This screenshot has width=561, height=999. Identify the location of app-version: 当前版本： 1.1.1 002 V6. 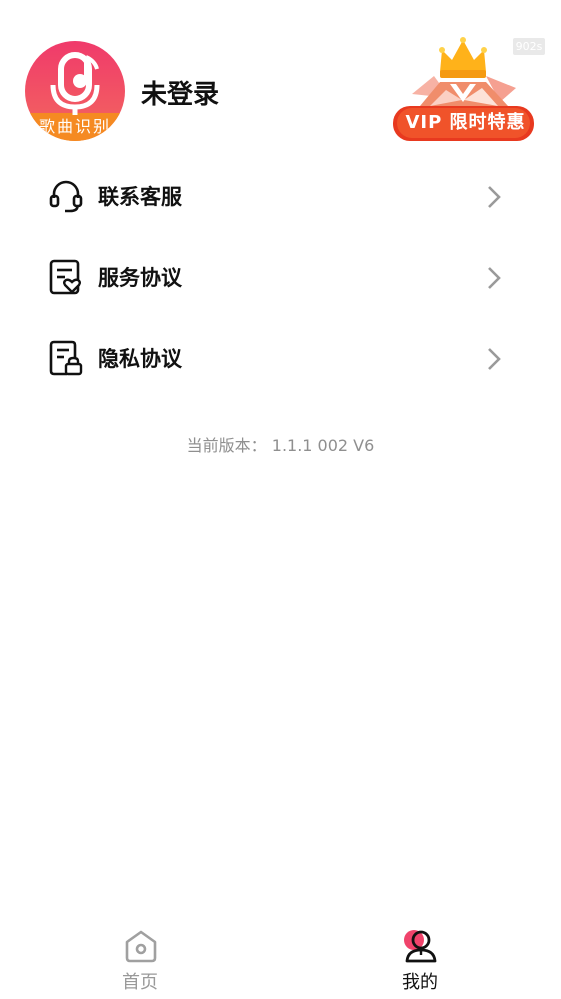
(280, 445).